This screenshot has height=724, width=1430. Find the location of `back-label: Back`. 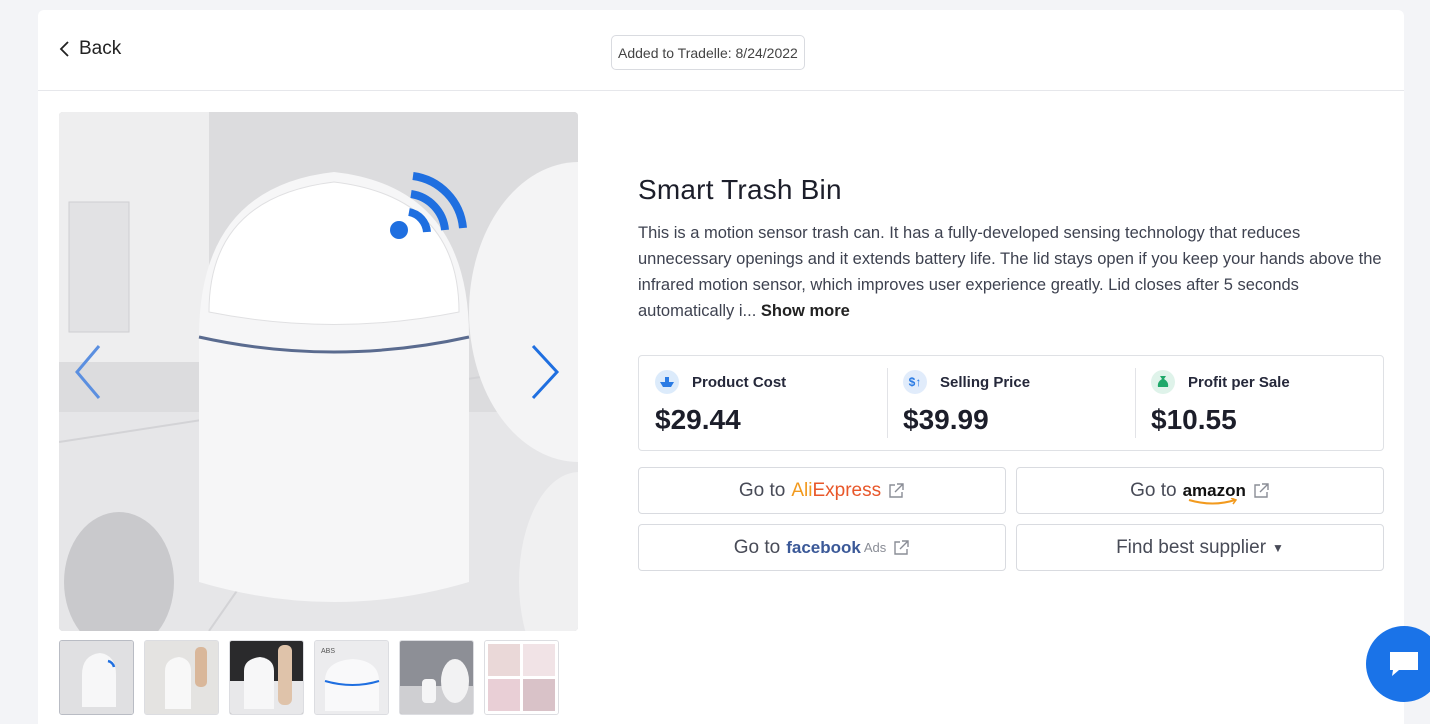

back-label: Back is located at coordinates (100, 48).